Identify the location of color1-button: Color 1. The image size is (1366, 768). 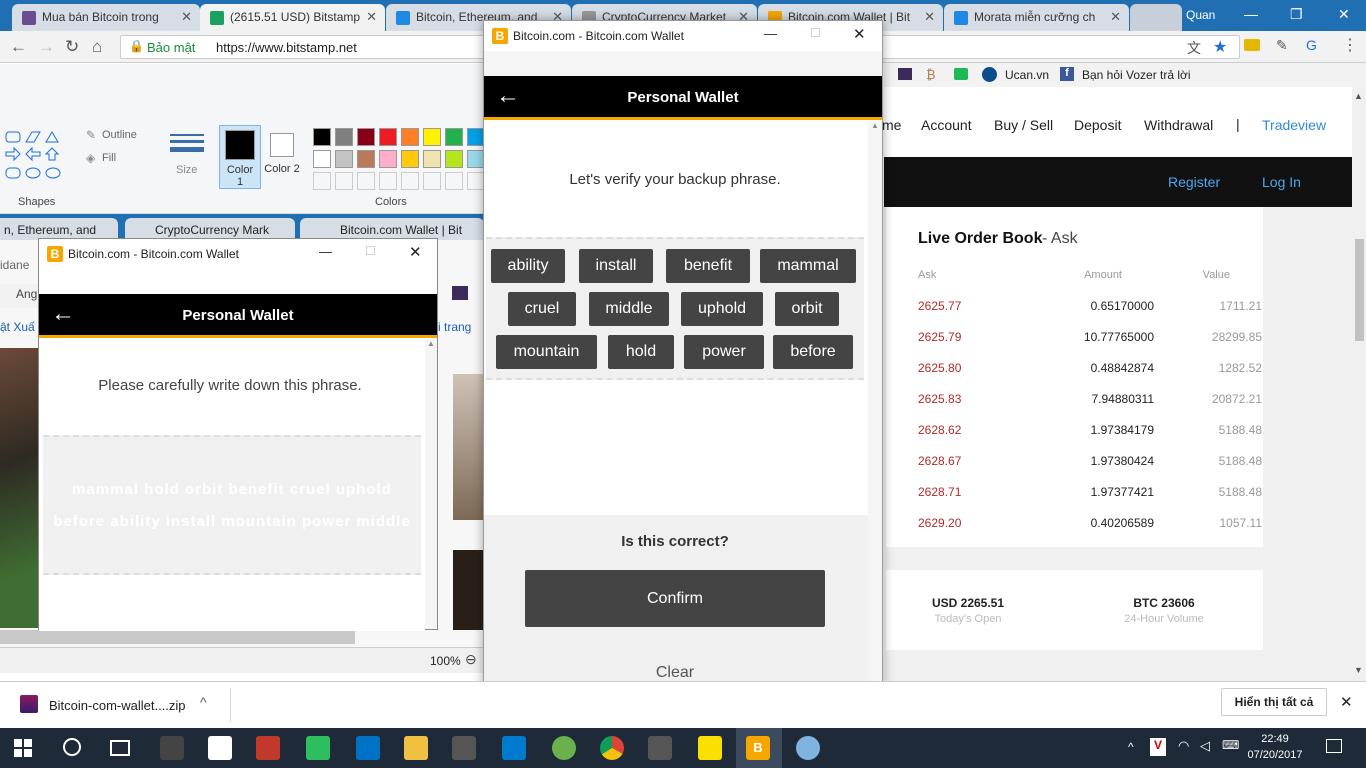
(240, 157).